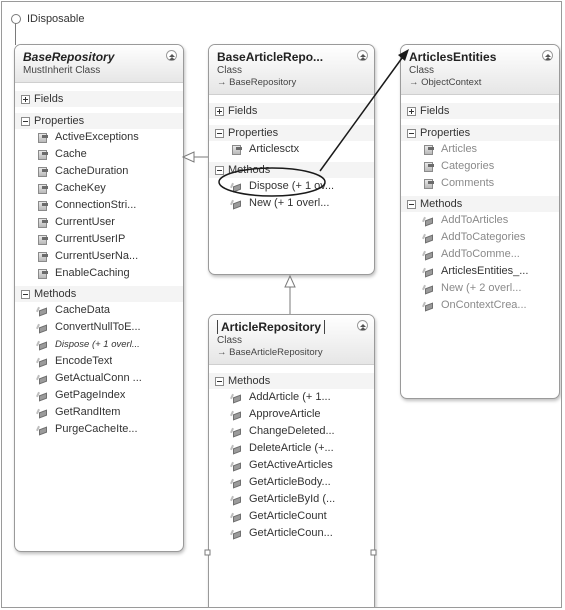  I want to click on association-arrow-line, so click(361, 114).